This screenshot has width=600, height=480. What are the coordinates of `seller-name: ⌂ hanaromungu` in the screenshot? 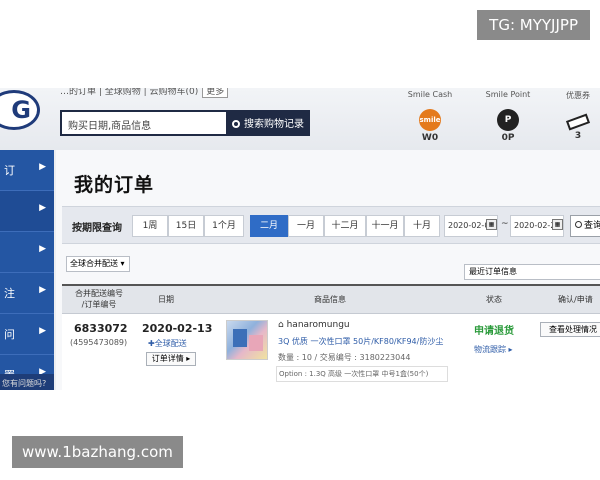 It's located at (314, 325).